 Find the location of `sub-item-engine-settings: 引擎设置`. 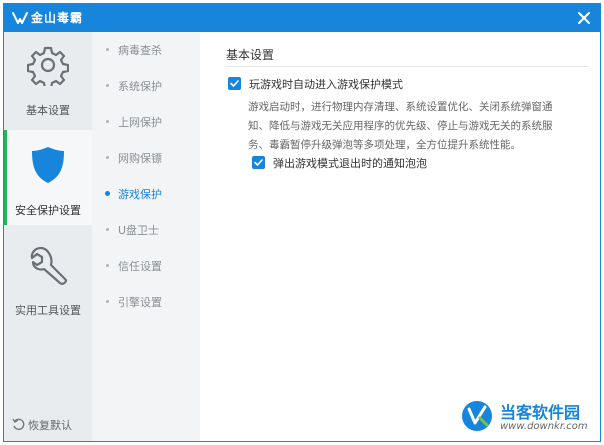

sub-item-engine-settings: 引擎设置 is located at coordinates (146, 302).